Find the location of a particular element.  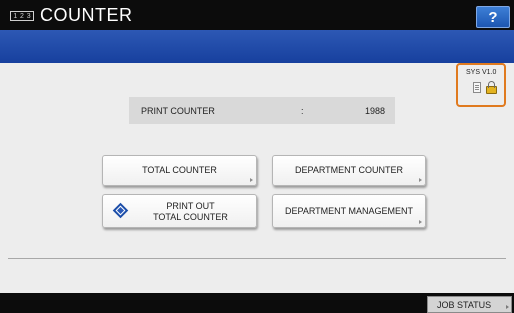

print-out-label: PRINT OUT TOTAL COUNTER is located at coordinates (190, 212).